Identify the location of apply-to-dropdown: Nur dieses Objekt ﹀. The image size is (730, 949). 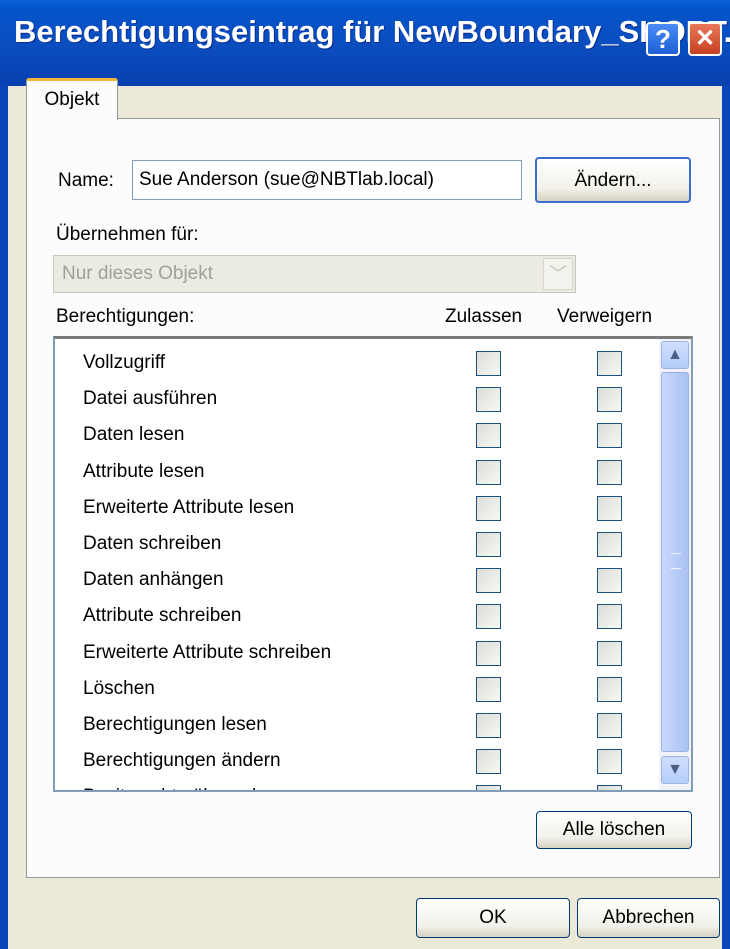
(314, 274).